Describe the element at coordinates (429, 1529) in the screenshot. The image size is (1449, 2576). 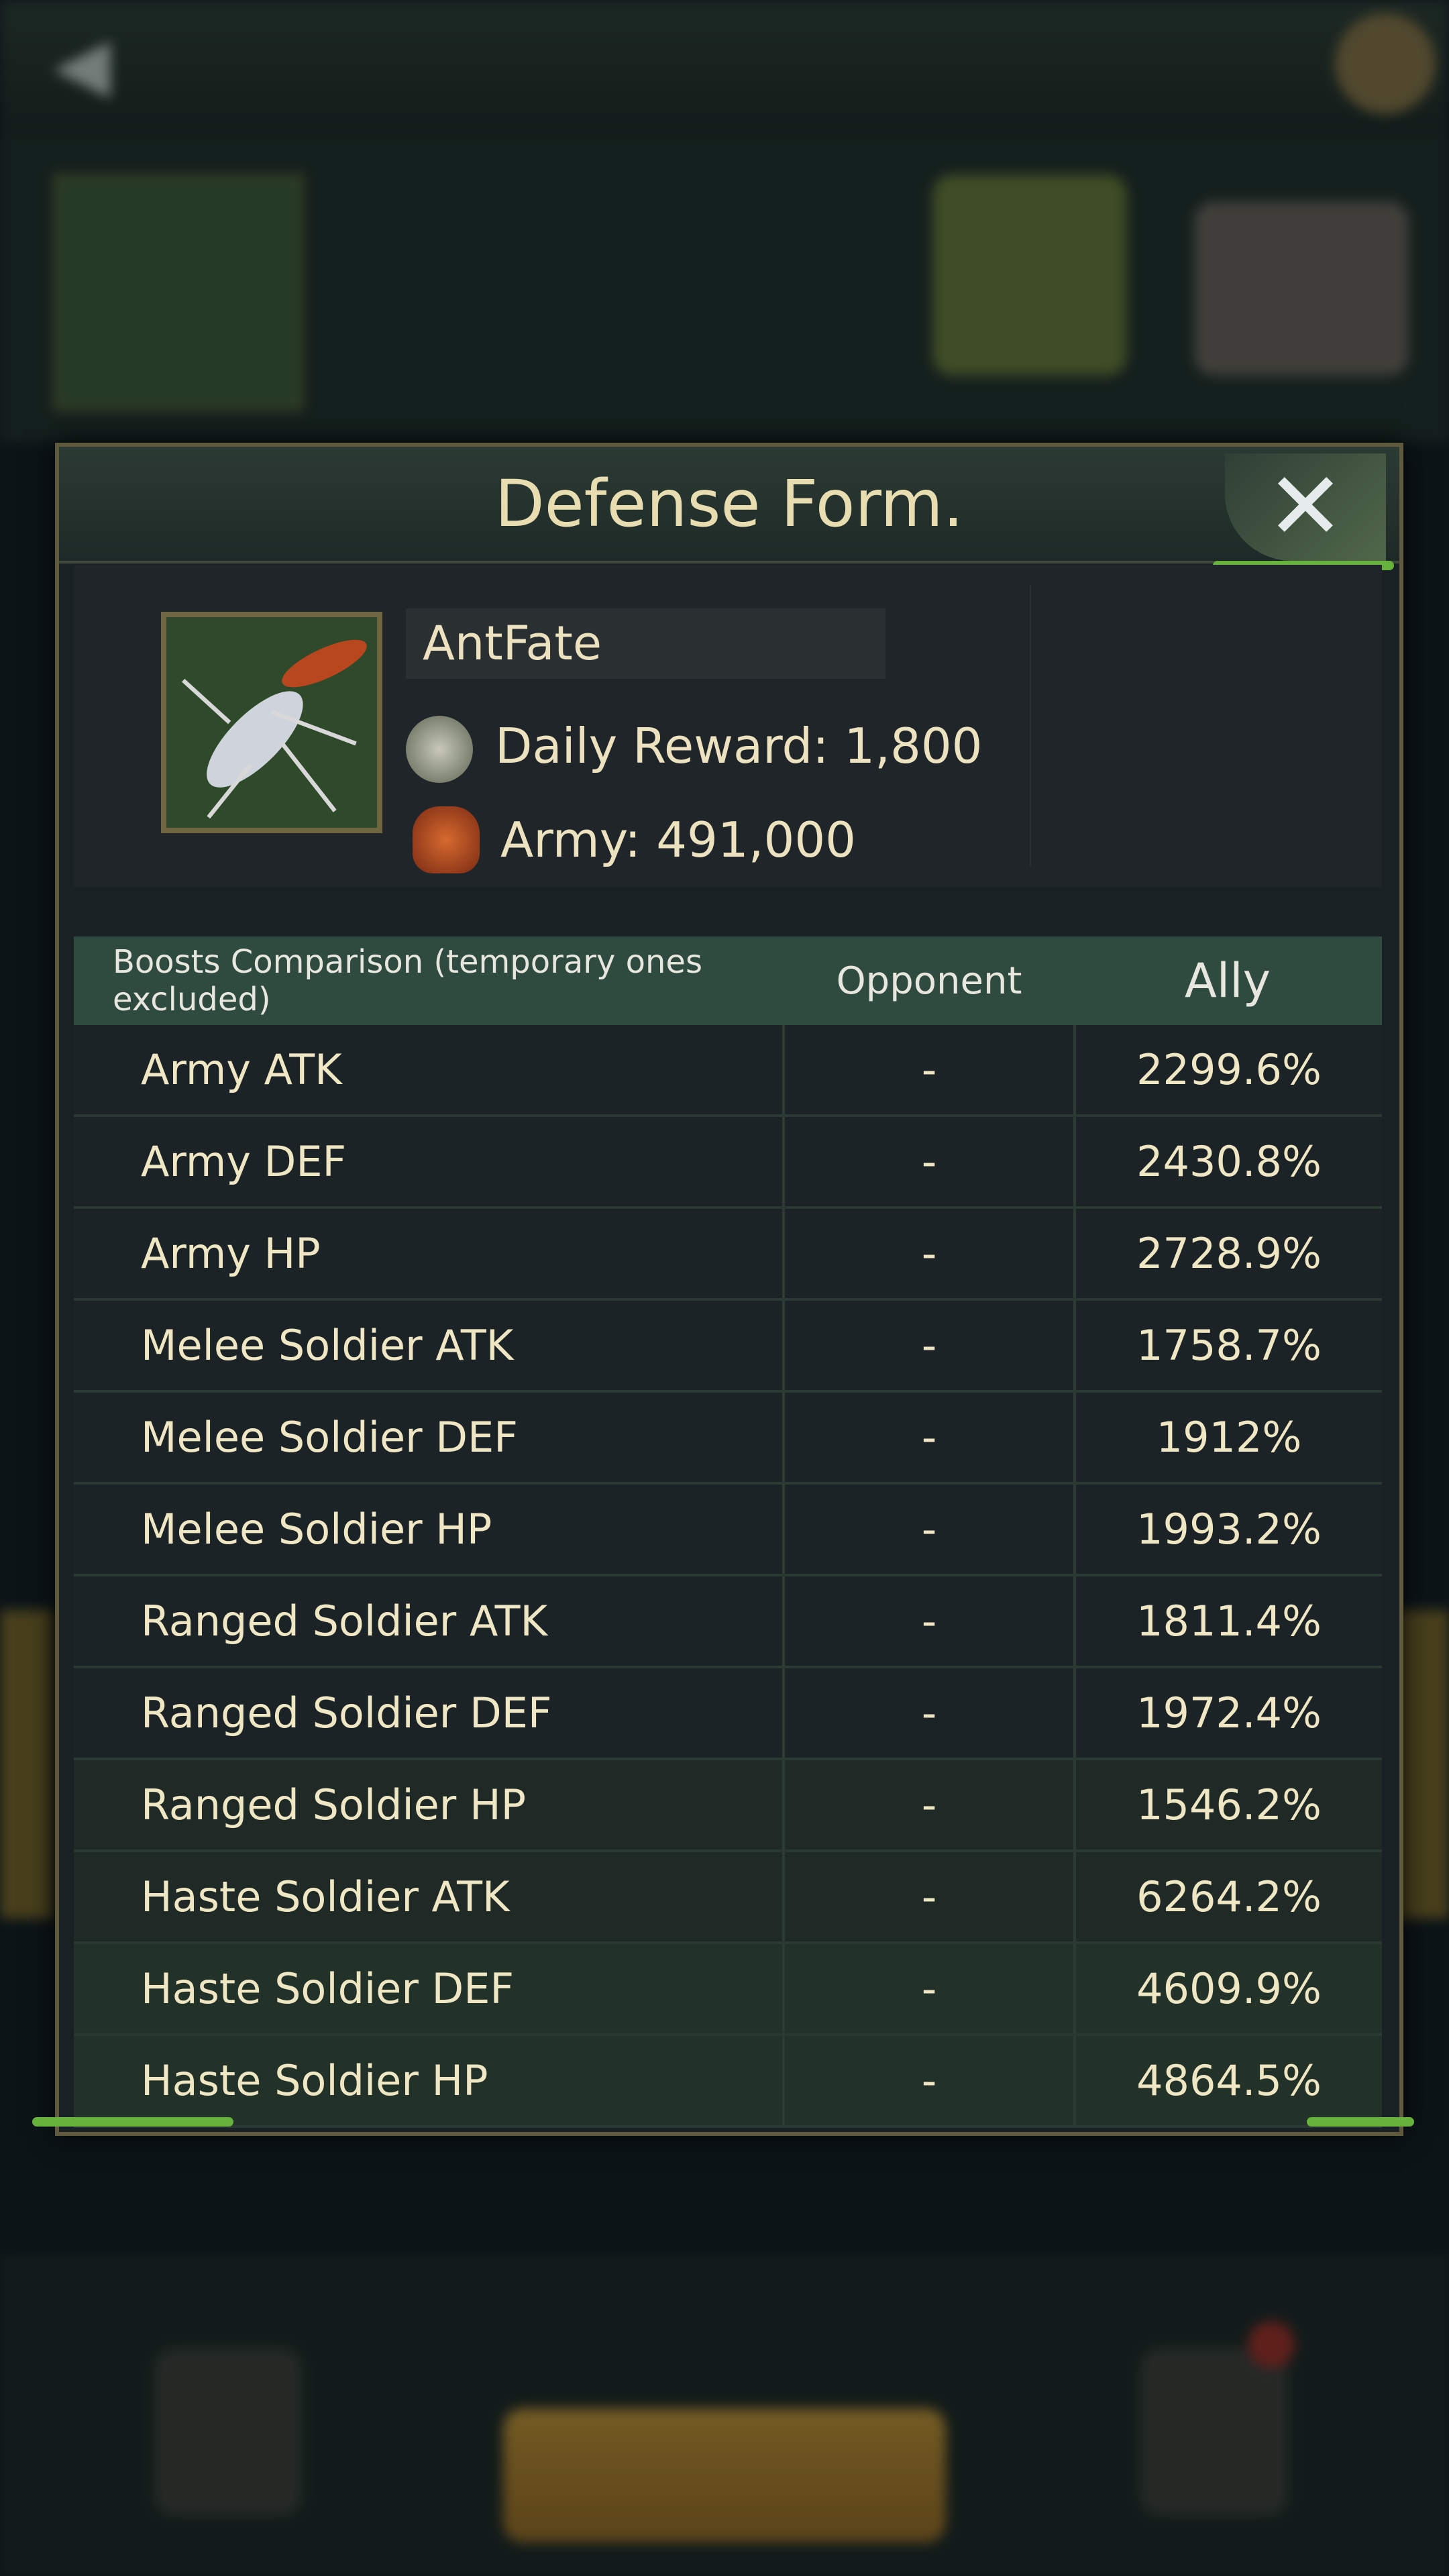
I see `boost-name: Melee Soldier HP` at that location.